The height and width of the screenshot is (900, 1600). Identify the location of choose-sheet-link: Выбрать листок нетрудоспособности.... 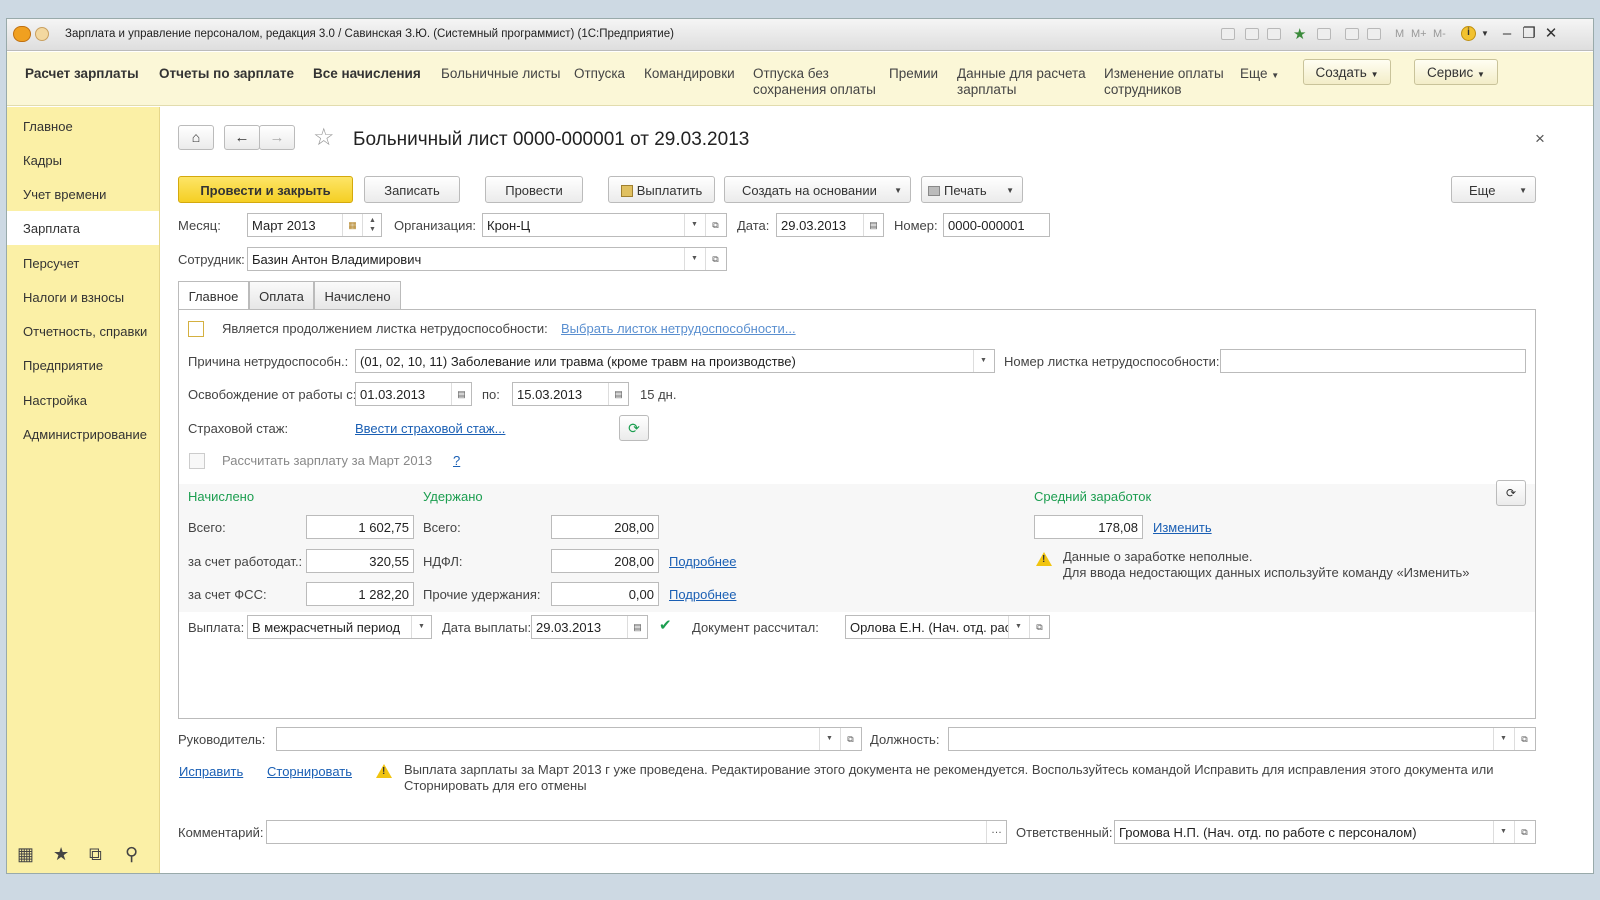
(678, 328).